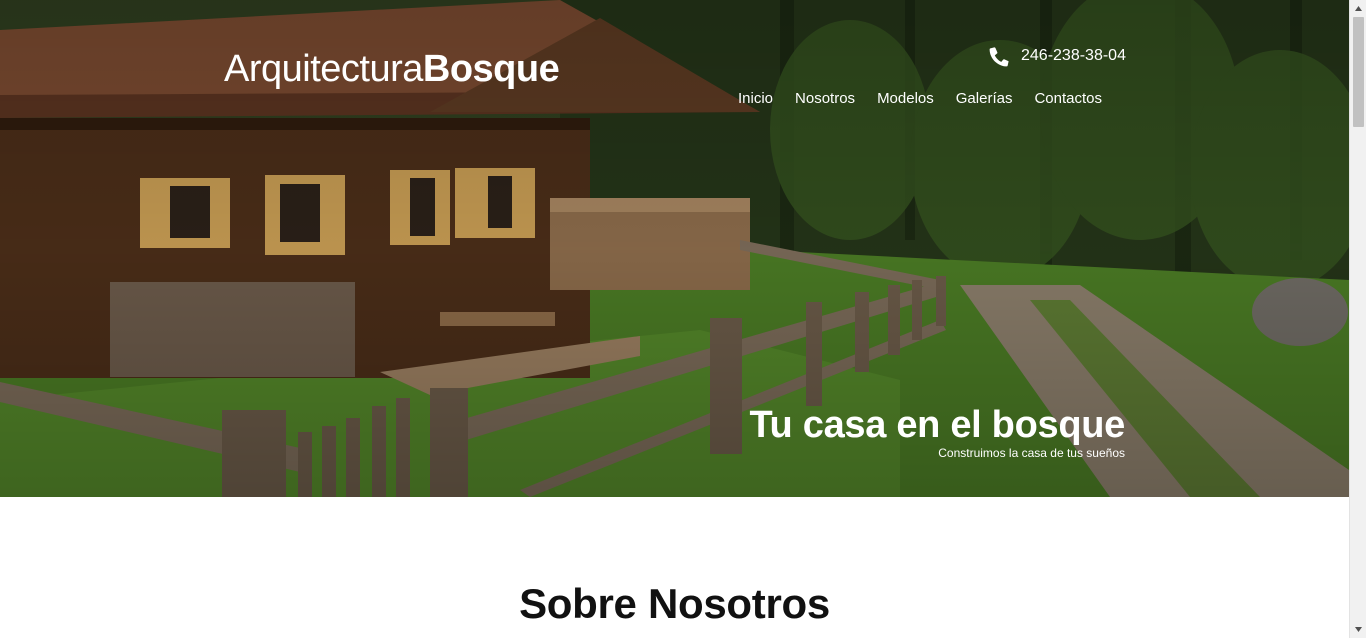 This screenshot has height=638, width=1366. What do you see at coordinates (825, 99) in the screenshot?
I see `nav-item-nosotros: Nosotros` at bounding box center [825, 99].